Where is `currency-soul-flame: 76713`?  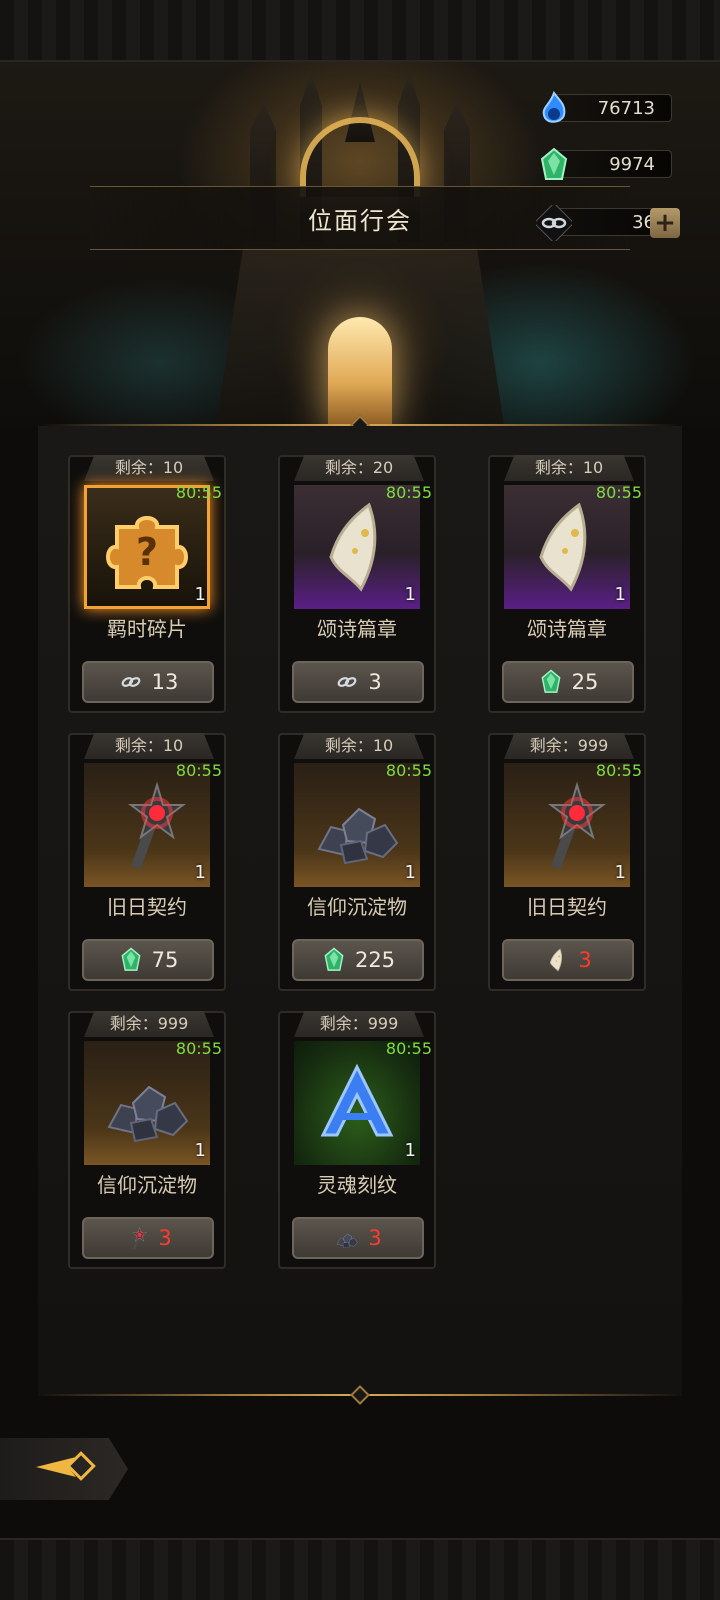
currency-soul-flame: 76713 is located at coordinates (607, 107).